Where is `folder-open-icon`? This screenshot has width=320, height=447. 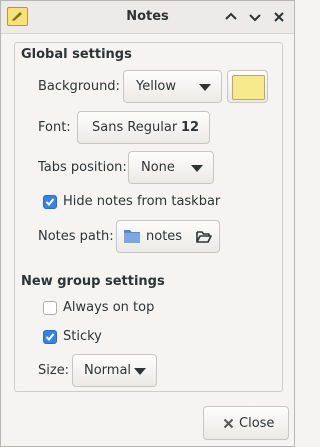
folder-open-icon is located at coordinates (204, 239).